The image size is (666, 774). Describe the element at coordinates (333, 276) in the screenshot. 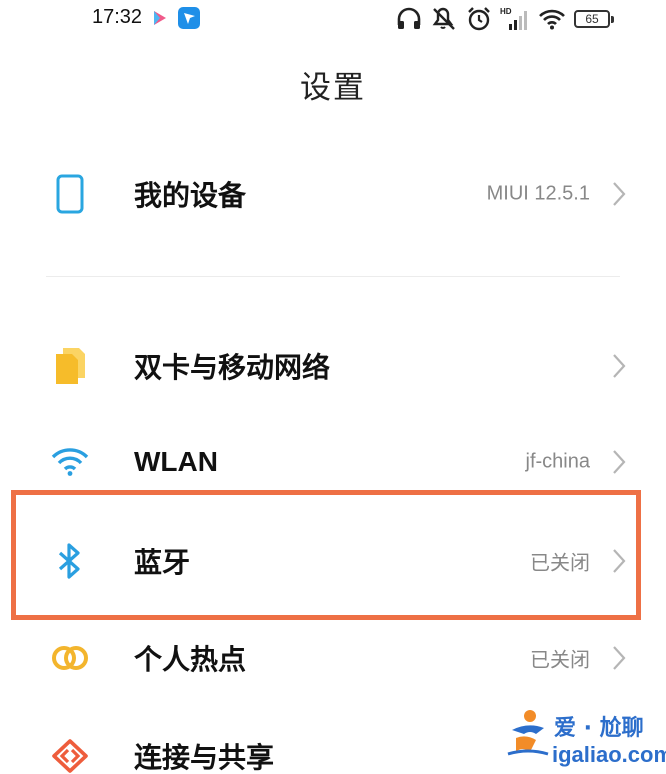

I see `section-divider` at that location.